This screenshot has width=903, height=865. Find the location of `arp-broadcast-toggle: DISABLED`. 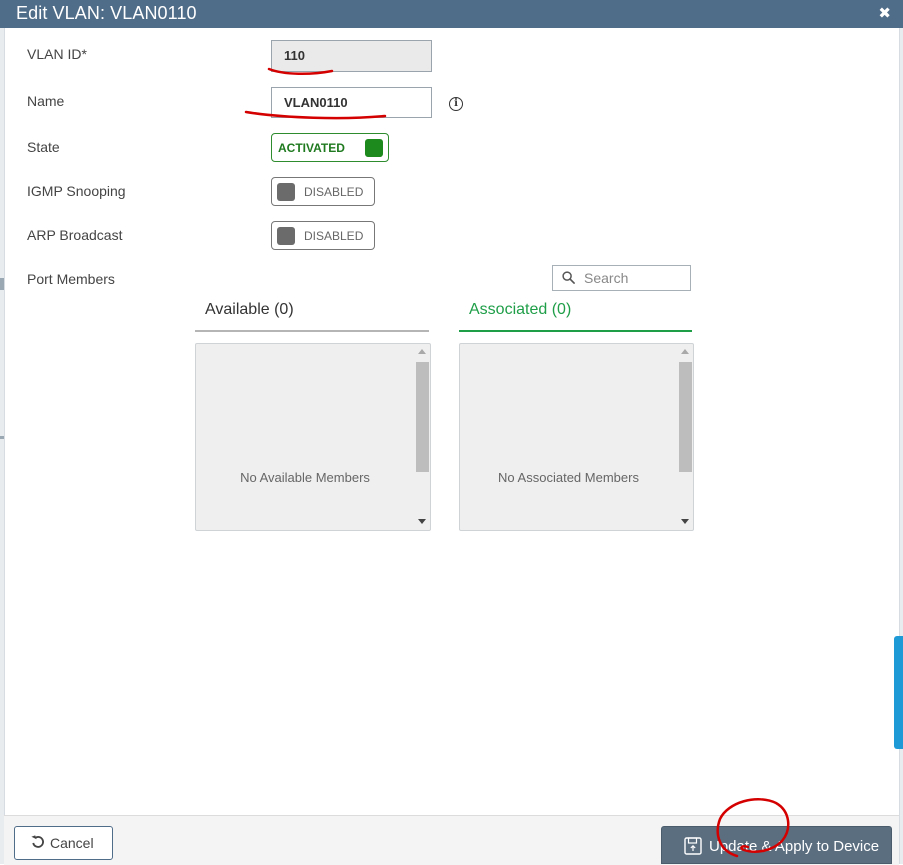

arp-broadcast-toggle: DISABLED is located at coordinates (323, 235).